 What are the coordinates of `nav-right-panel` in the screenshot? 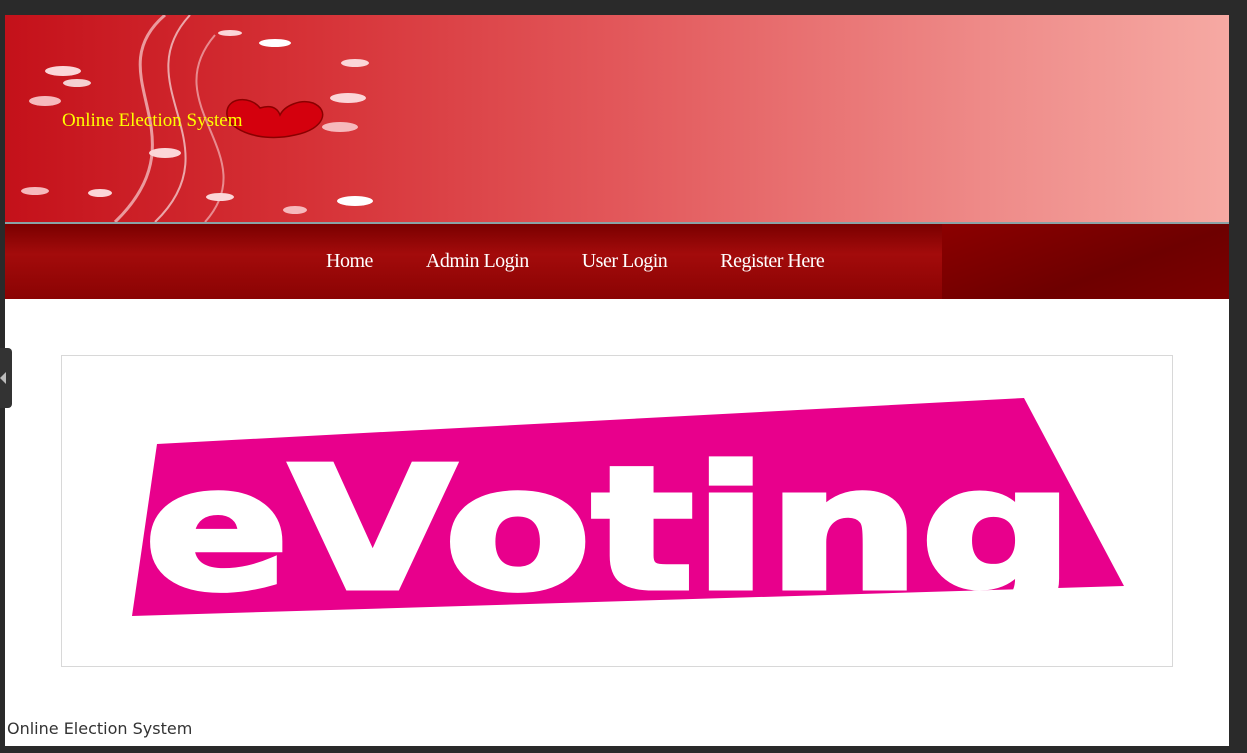 It's located at (1085, 261).